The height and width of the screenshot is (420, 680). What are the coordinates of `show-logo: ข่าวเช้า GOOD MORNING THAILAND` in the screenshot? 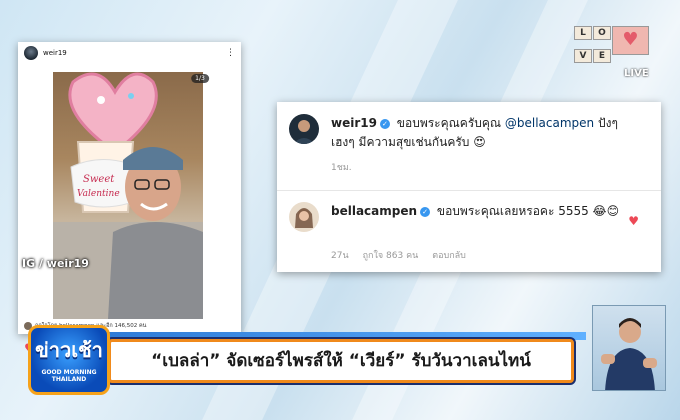 It's located at (69, 360).